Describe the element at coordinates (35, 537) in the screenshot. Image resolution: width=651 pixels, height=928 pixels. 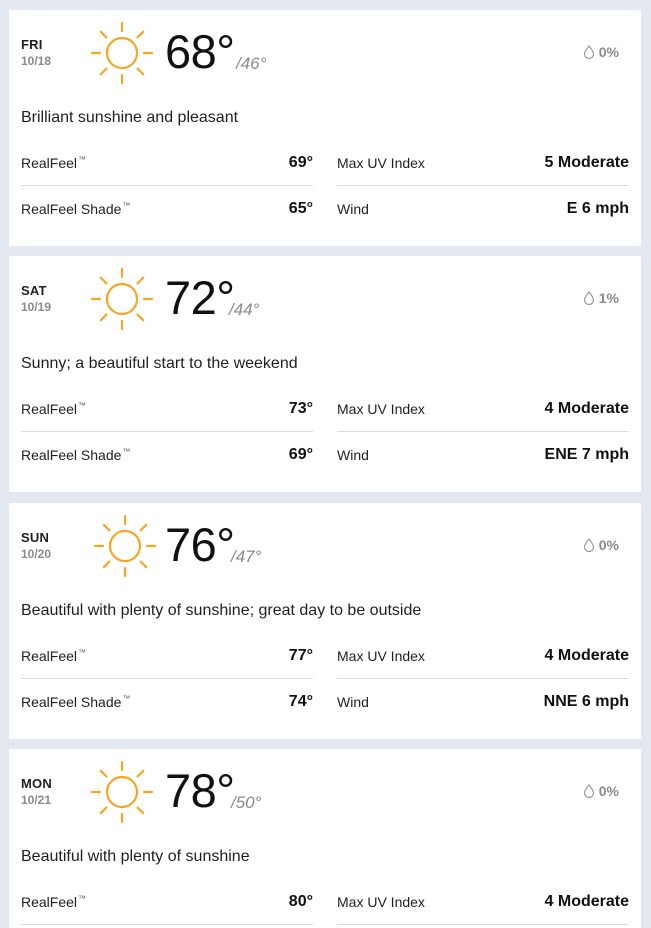
I see `day-of-week: SUN` at that location.